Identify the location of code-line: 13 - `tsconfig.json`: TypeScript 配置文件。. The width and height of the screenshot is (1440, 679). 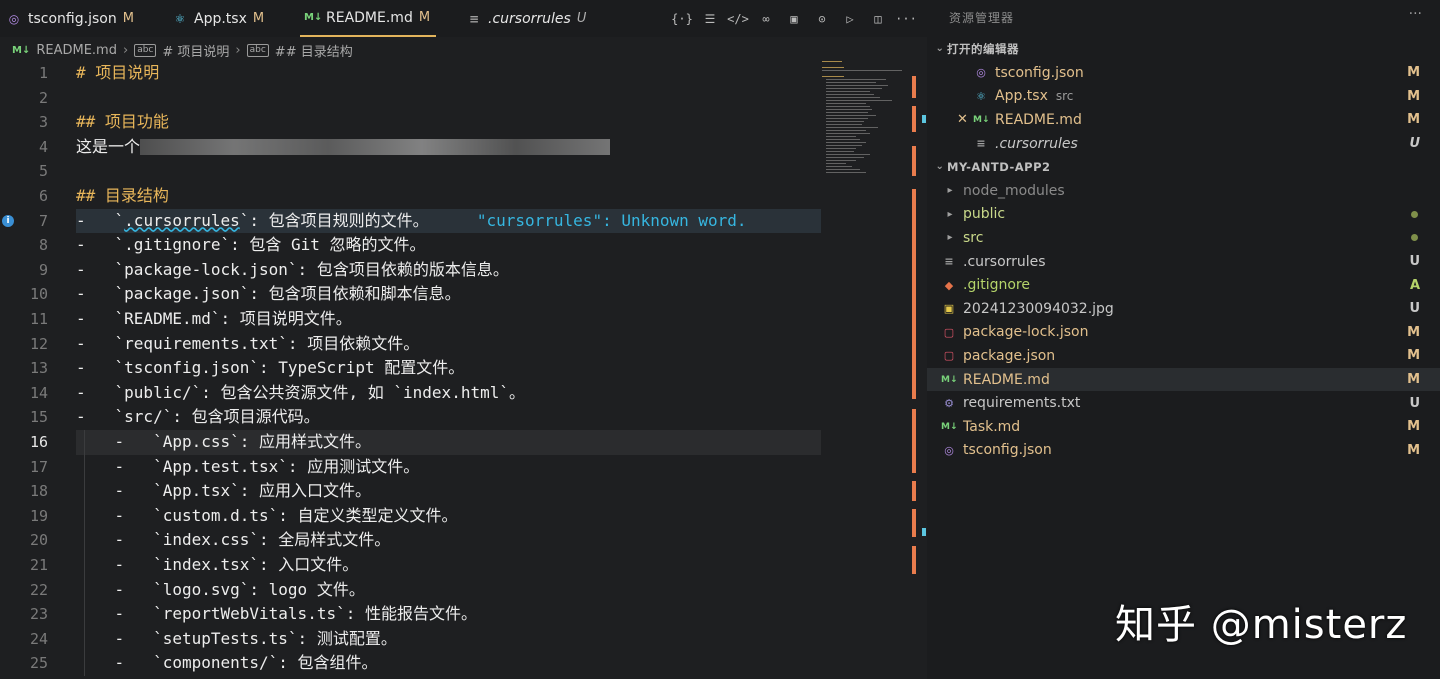
(411, 368).